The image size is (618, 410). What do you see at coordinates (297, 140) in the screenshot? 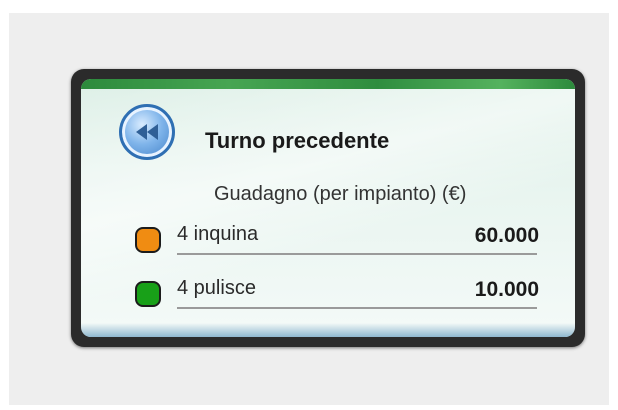
I see `panel-title: Turno precedente` at bounding box center [297, 140].